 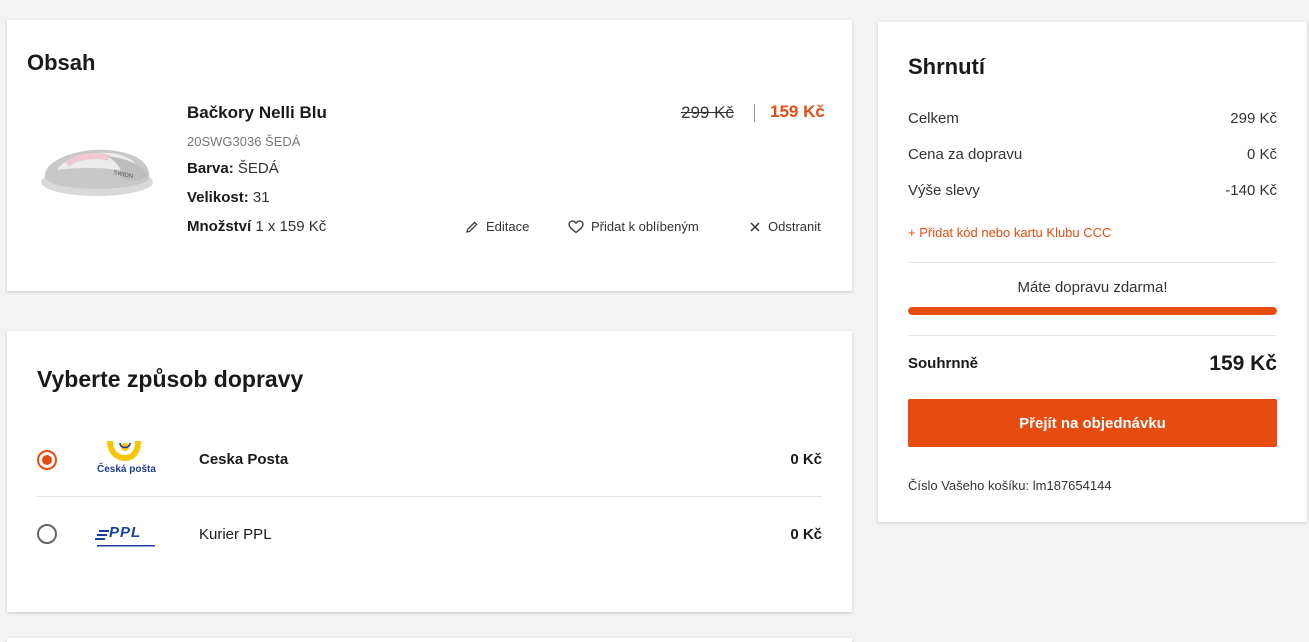 I want to click on summary-row-value: -140 Kč, so click(x=1251, y=190).